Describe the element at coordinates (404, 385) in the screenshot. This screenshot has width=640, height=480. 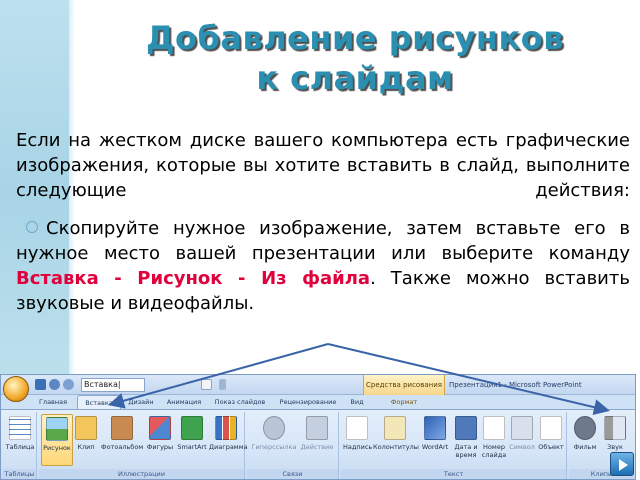
I see `context-tab-drawing-tools: Средства рисования` at that location.